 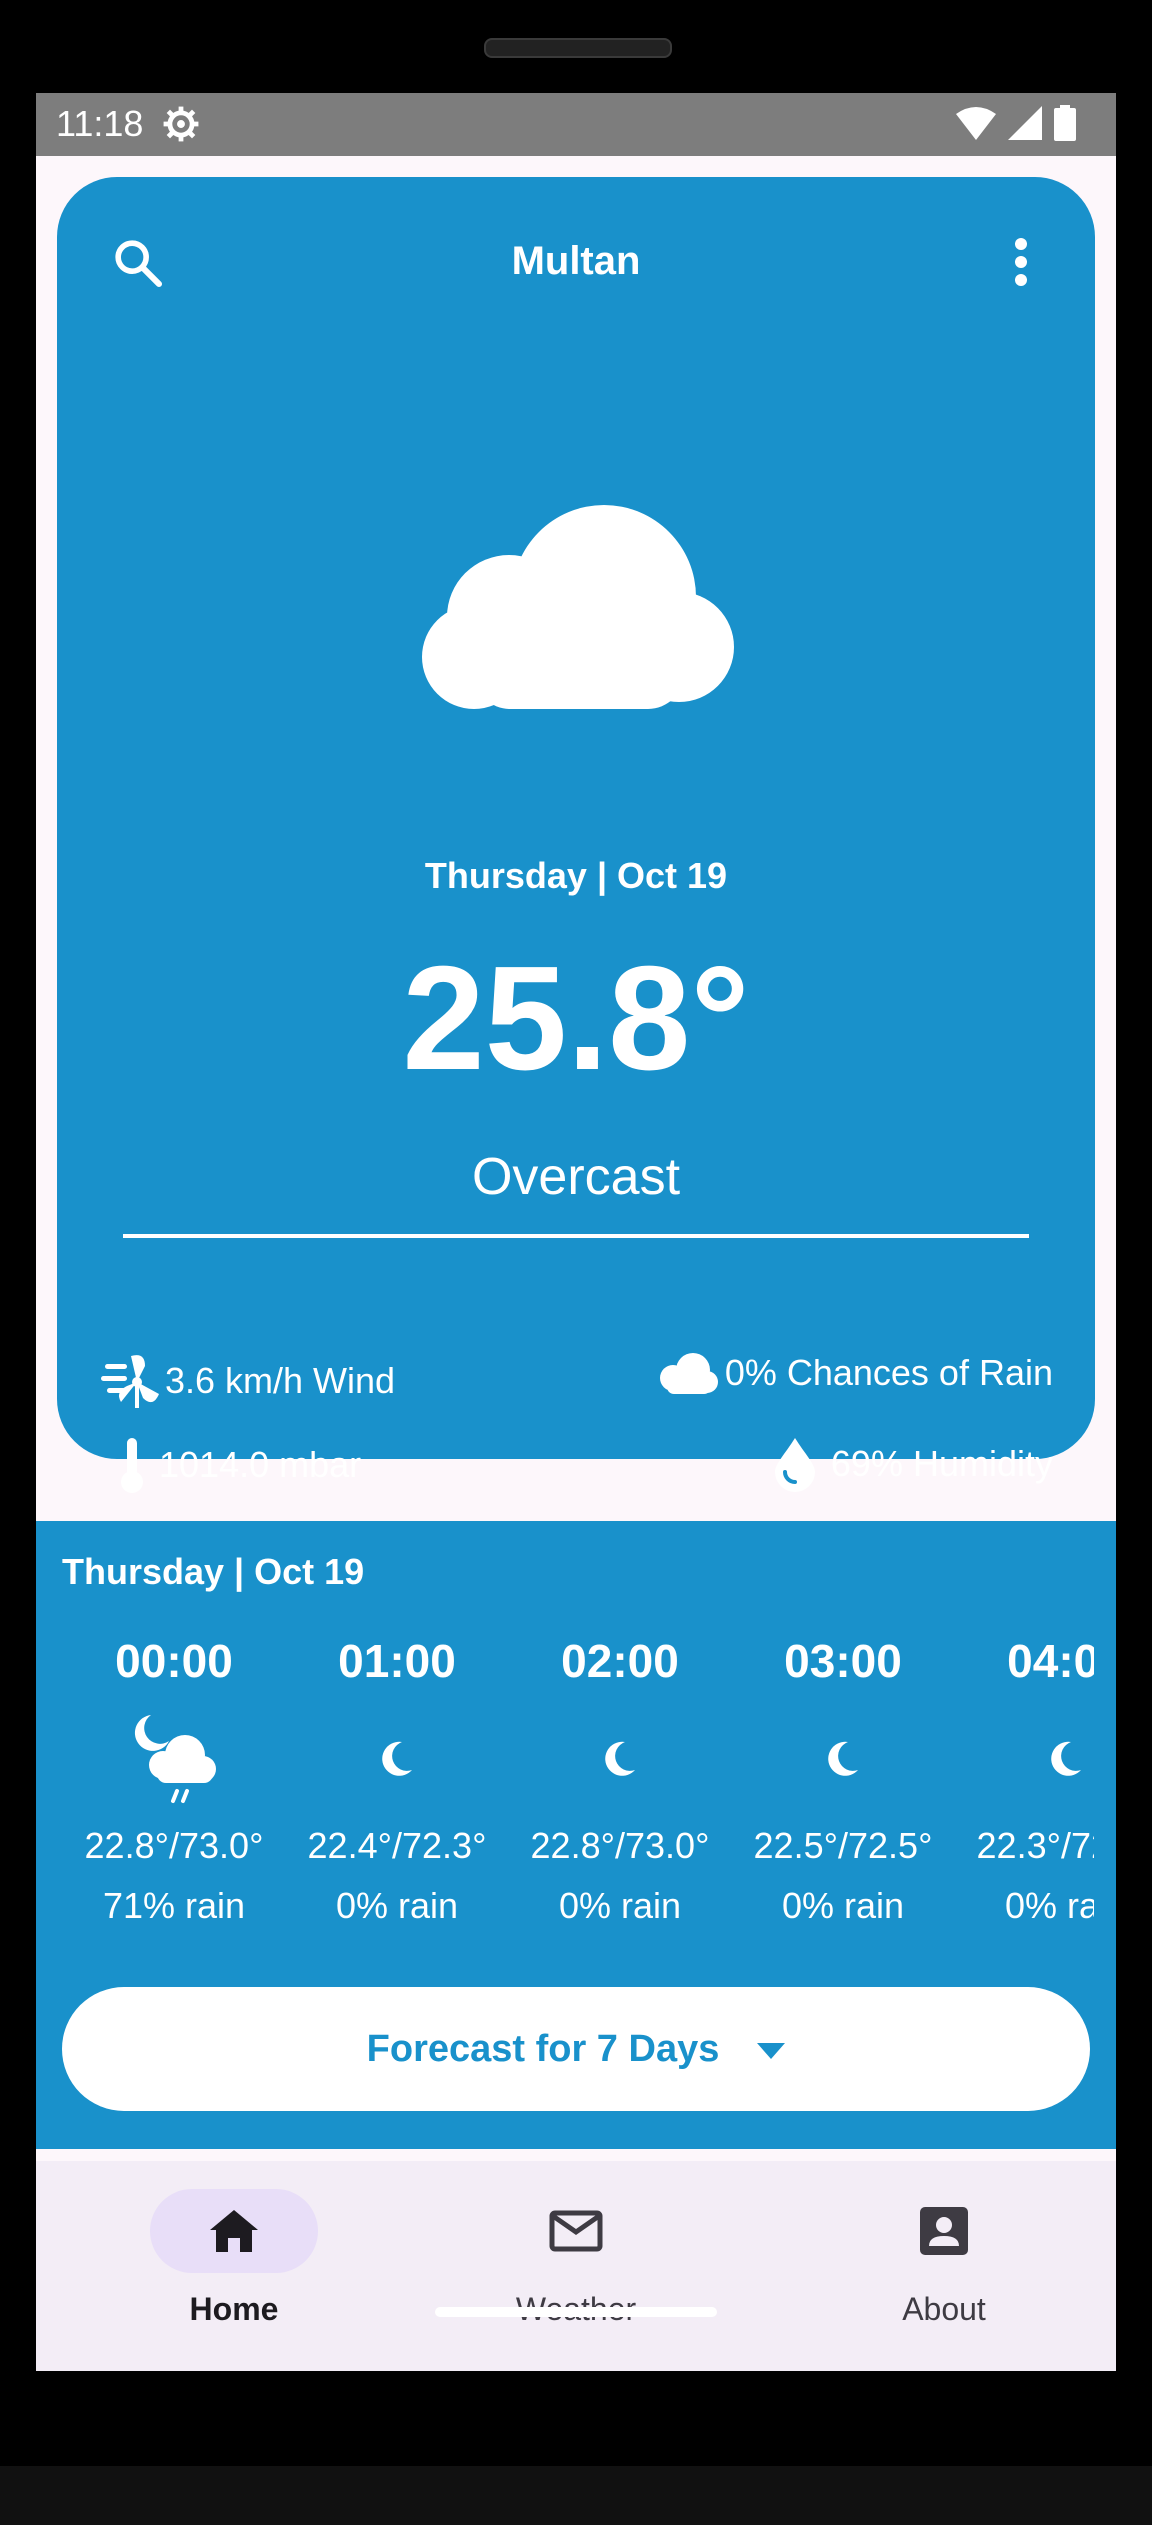 I want to click on hour-temps: 22.4°/72.3°, so click(x=397, y=1845).